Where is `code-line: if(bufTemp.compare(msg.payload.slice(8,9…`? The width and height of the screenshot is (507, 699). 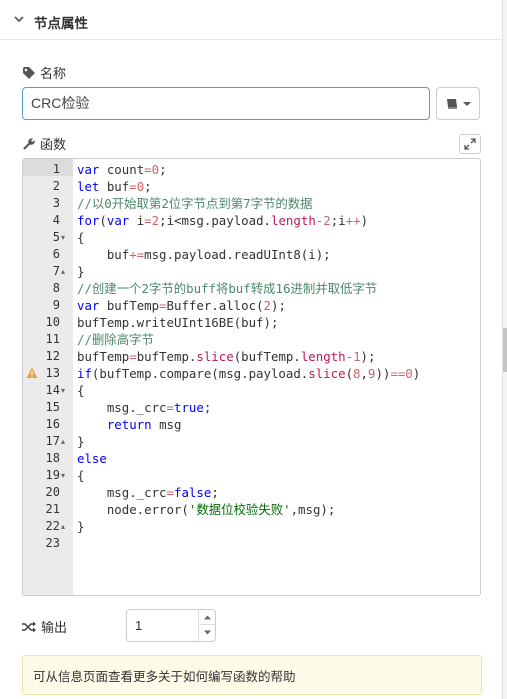
code-line: if(bufTemp.compare(msg.payload.slice(8,9… is located at coordinates (276, 373).